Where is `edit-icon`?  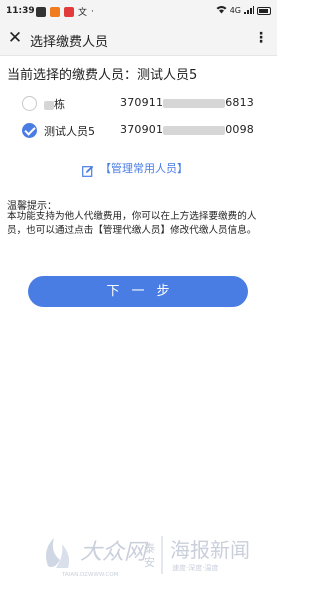 edit-icon is located at coordinates (88, 169).